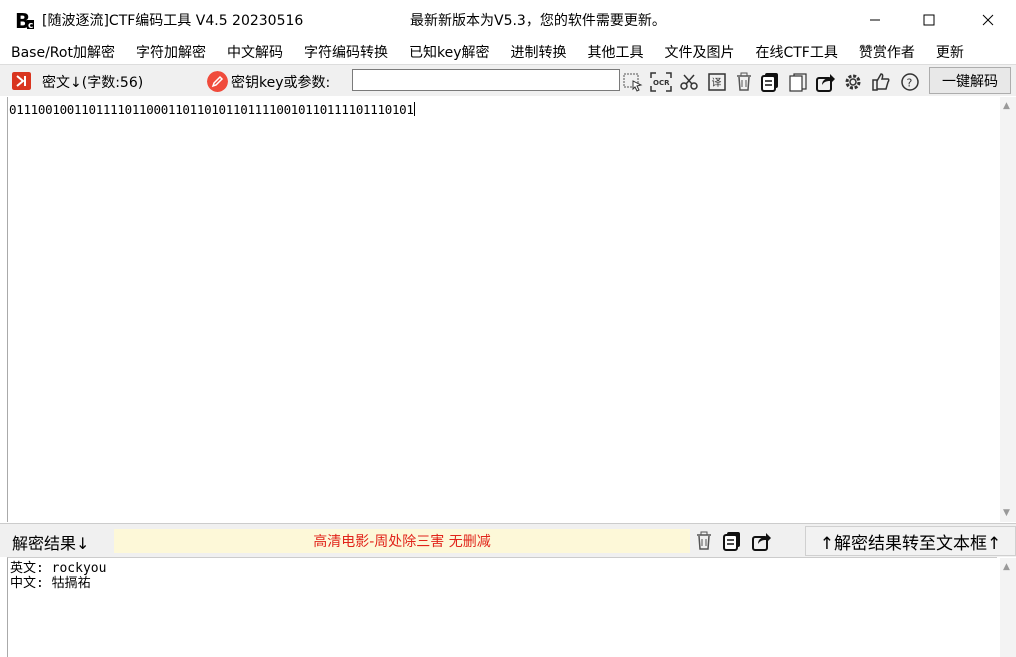 The image size is (1016, 657). I want to click on result-copy-icon, so click(732, 541).